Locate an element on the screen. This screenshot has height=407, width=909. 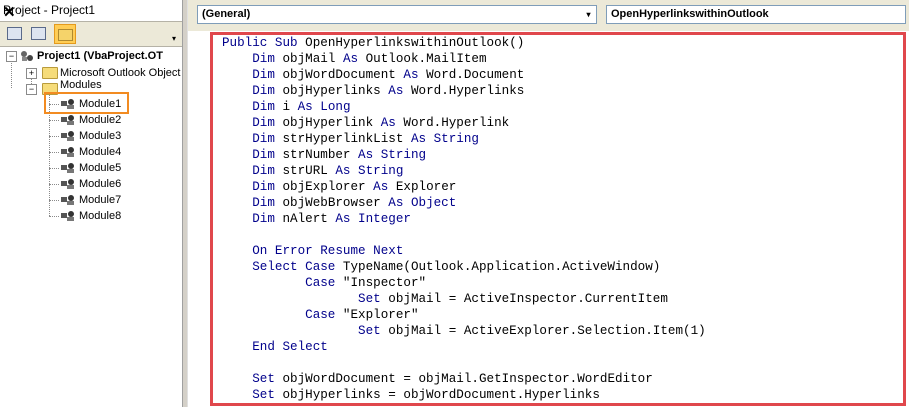
tree-node-module: Module4 is located at coordinates (91, 152).